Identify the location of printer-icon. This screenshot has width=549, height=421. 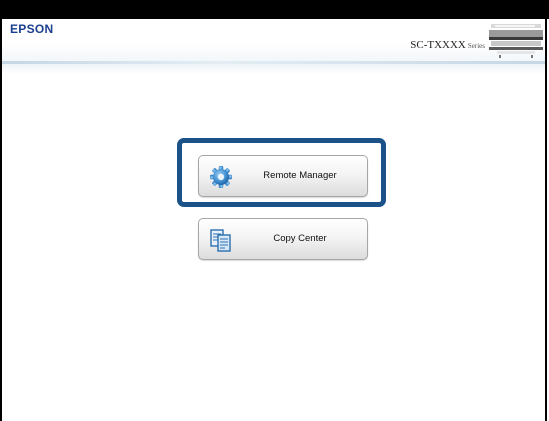
(516, 41).